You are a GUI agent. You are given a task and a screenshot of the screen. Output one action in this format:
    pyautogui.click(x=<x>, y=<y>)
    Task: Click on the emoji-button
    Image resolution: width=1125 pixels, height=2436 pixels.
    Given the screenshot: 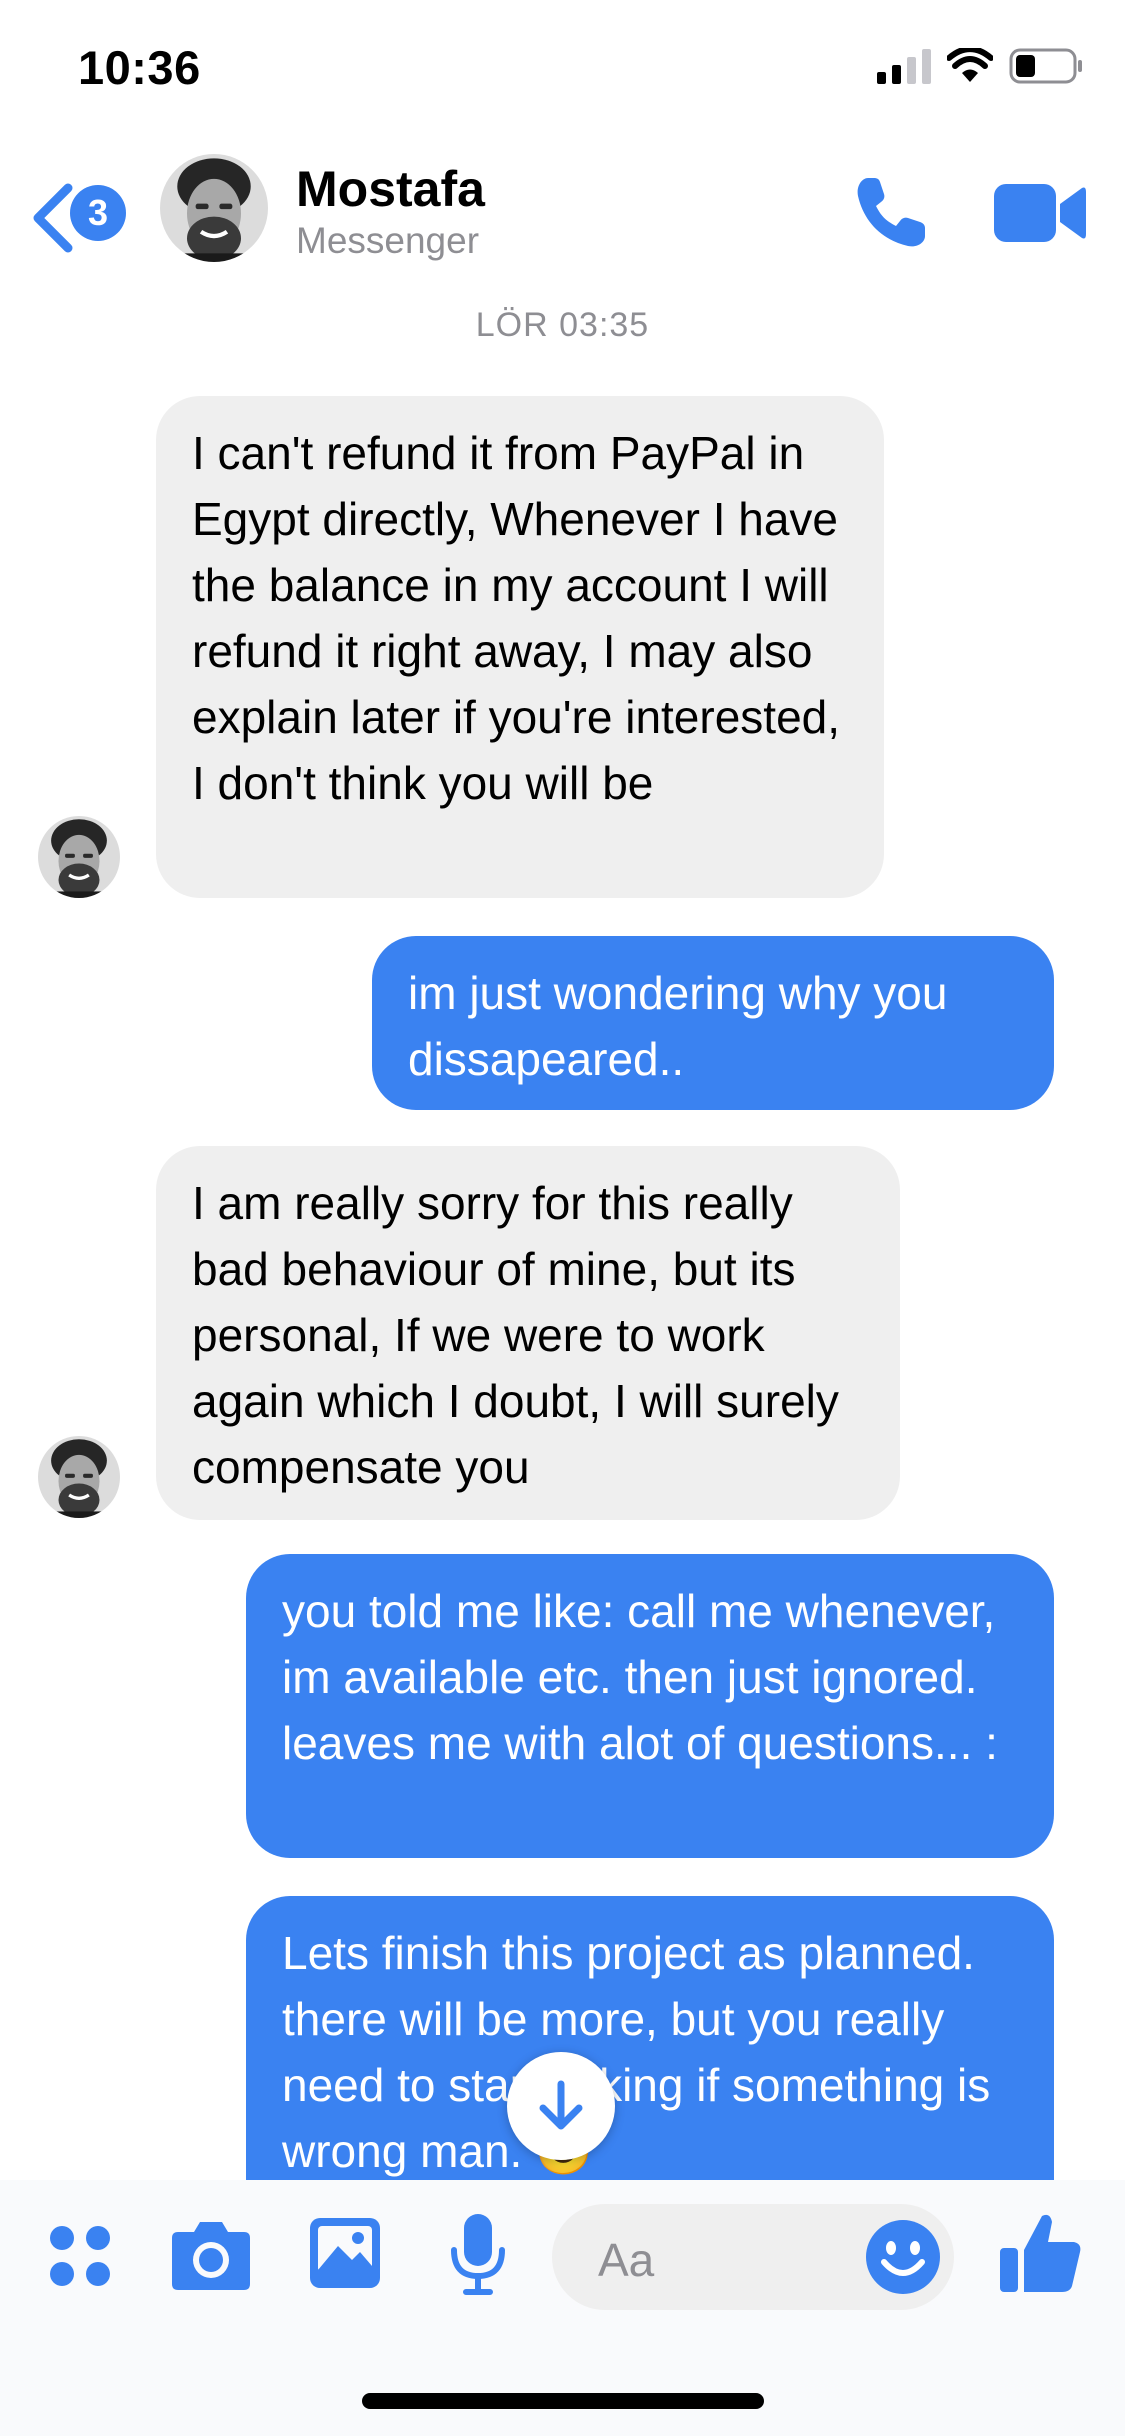 What is the action you would take?
    pyautogui.click(x=903, y=2257)
    